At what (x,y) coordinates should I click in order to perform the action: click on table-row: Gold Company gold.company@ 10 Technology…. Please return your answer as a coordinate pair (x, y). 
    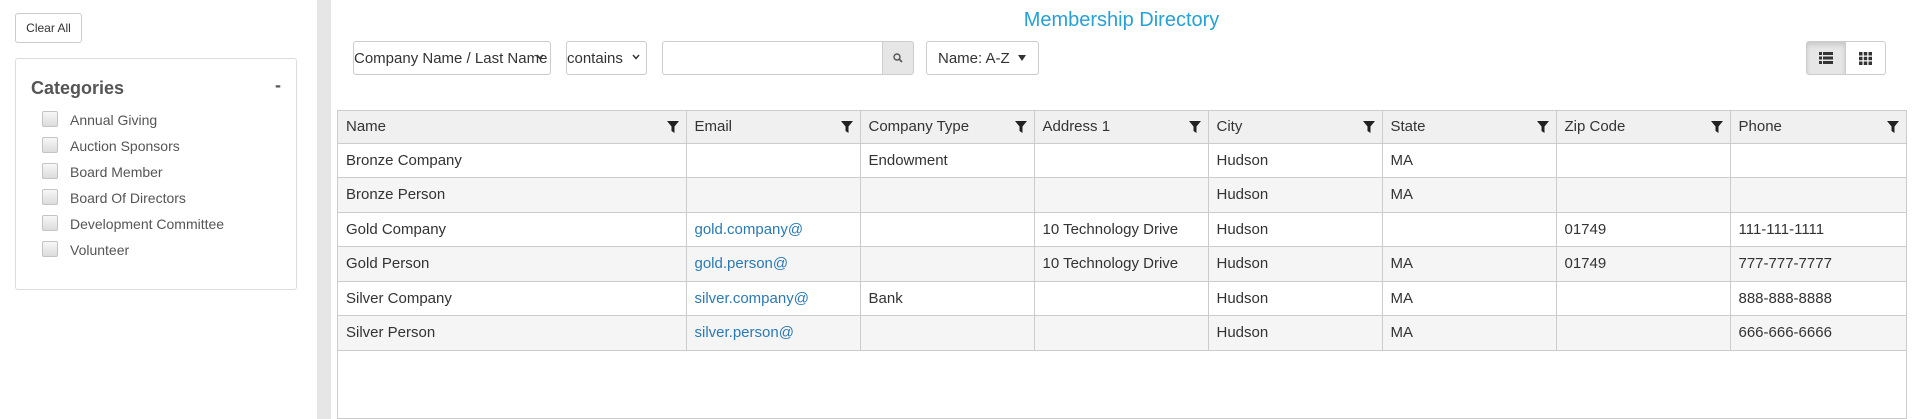
    Looking at the image, I should click on (1122, 229).